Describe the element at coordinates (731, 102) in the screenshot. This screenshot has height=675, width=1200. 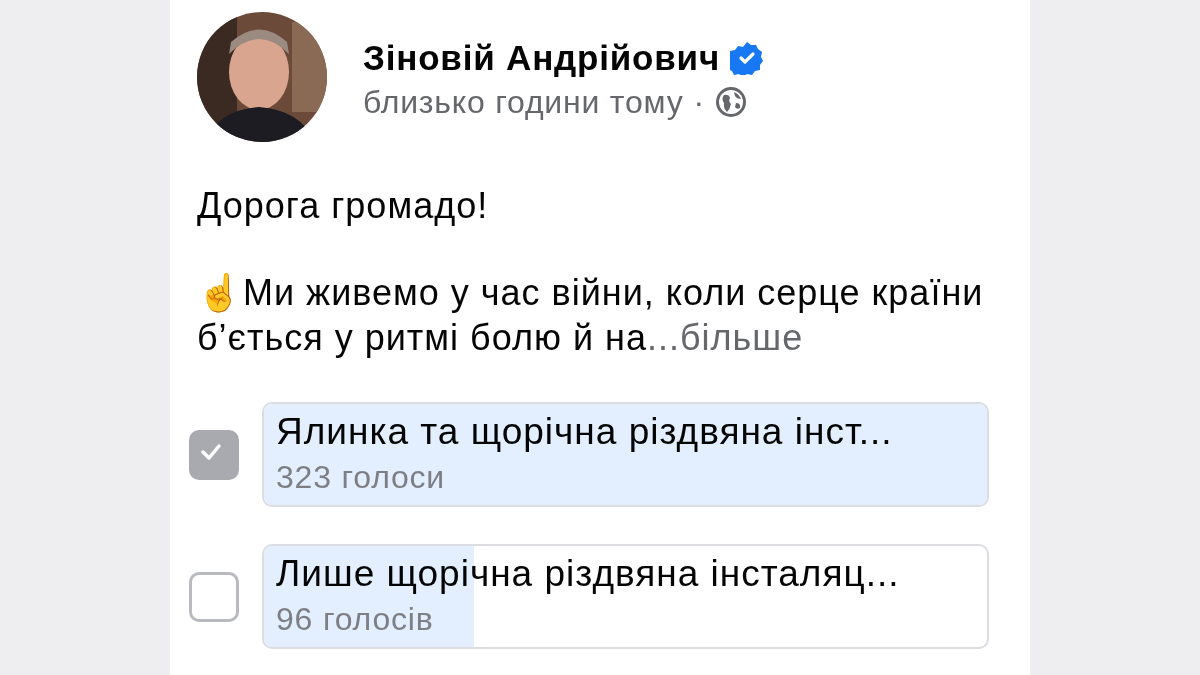
I see `globe-icon` at that location.